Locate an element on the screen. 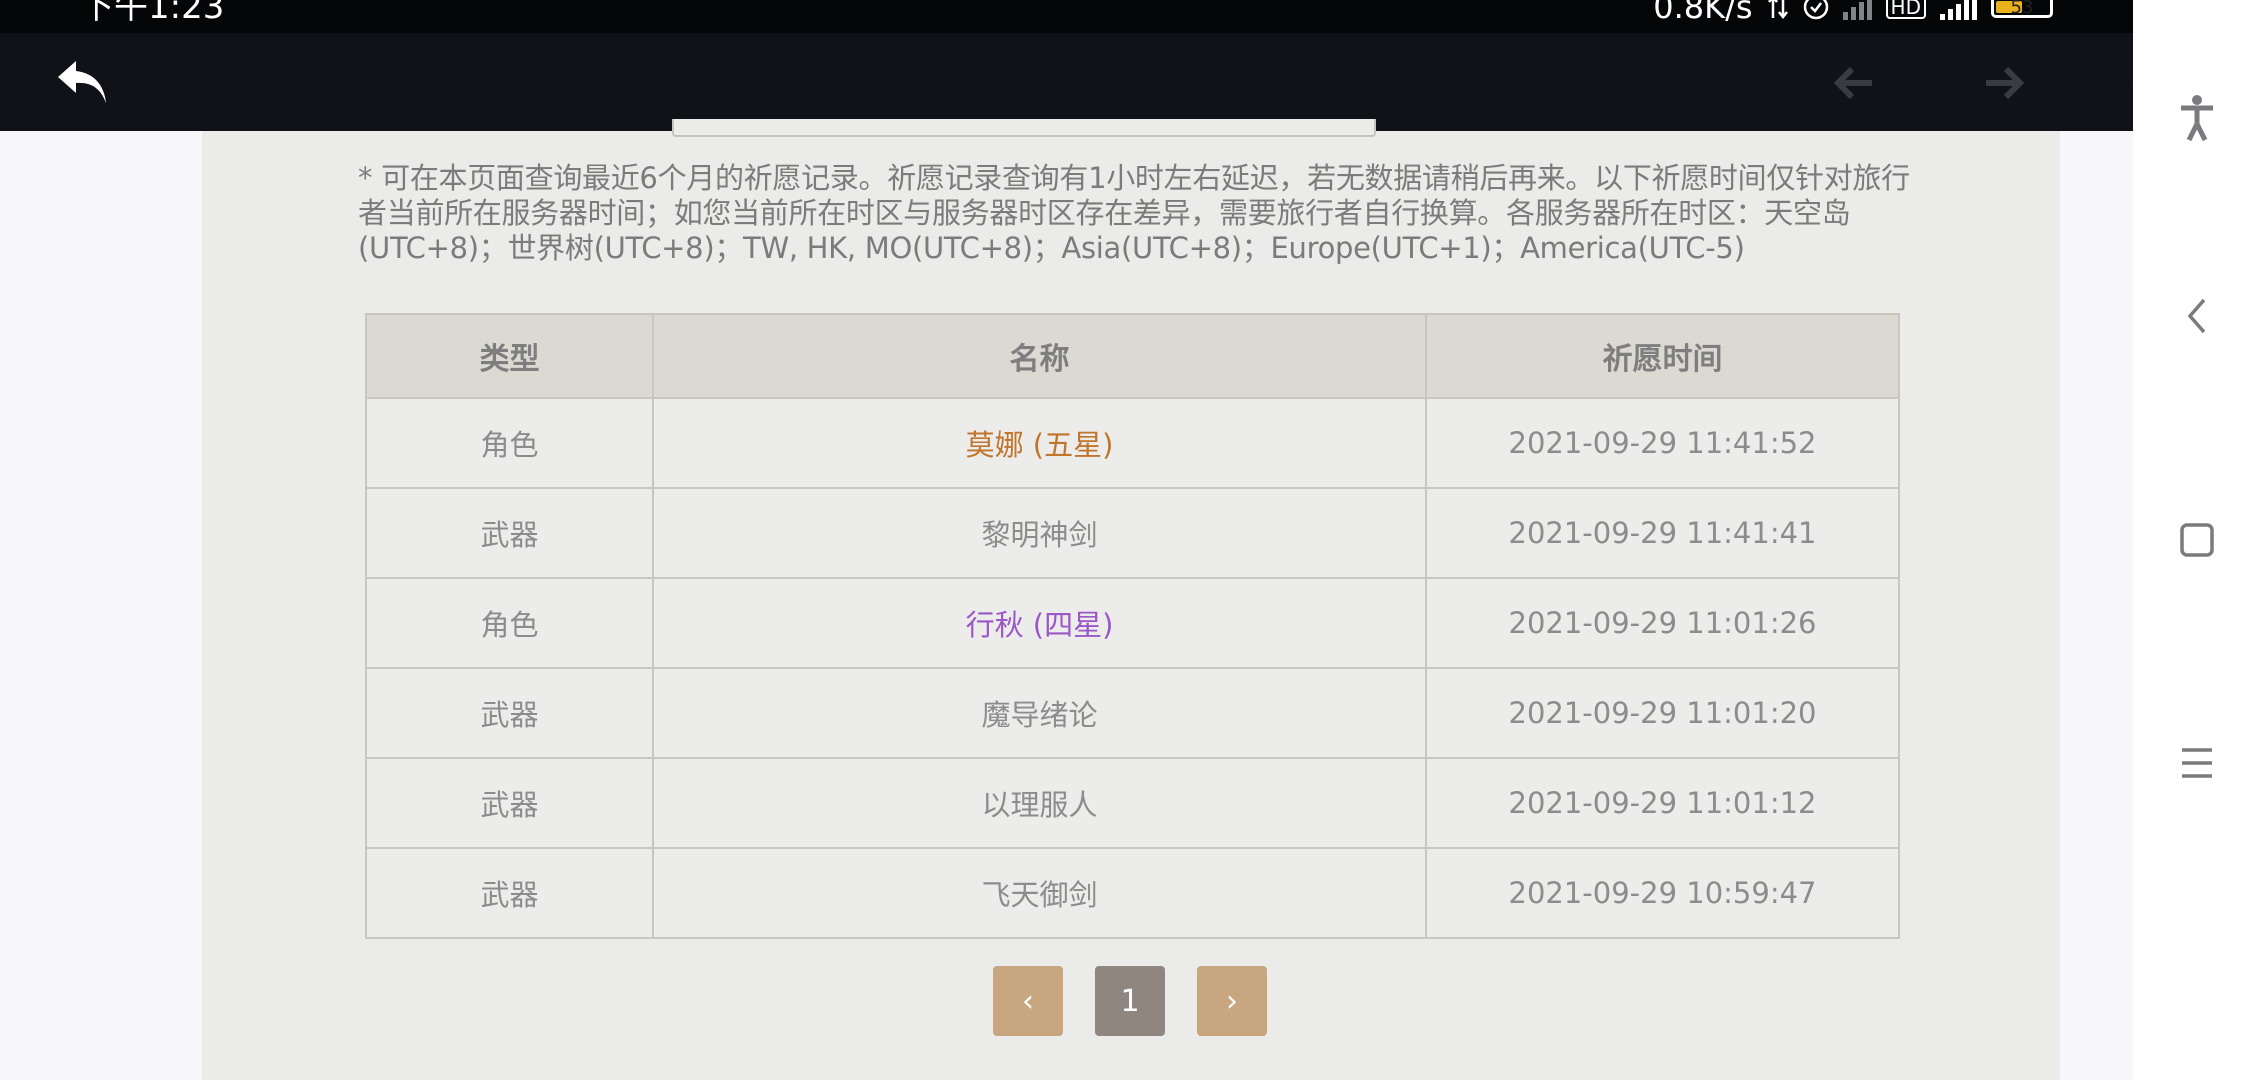 The width and height of the screenshot is (2262, 1080). cell-time: 2021-09-29 11:41:52 is located at coordinates (1662, 443).